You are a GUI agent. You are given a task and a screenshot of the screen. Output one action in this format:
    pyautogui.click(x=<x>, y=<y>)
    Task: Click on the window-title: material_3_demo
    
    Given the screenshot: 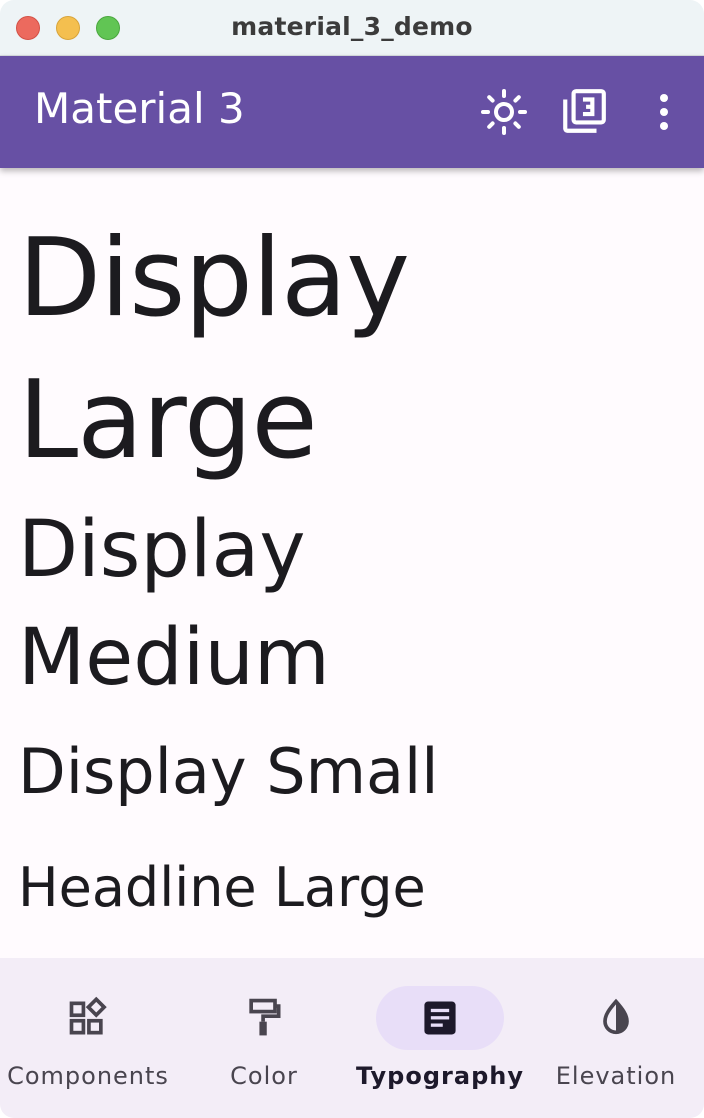 What is the action you would take?
    pyautogui.click(x=352, y=26)
    